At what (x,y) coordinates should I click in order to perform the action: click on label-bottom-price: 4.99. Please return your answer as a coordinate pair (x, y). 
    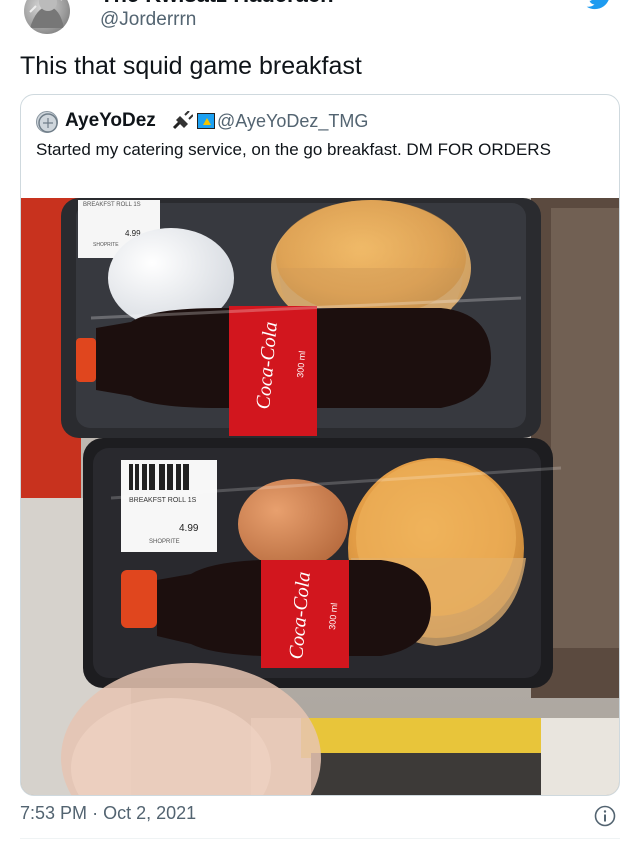
    Looking at the image, I should click on (189, 528).